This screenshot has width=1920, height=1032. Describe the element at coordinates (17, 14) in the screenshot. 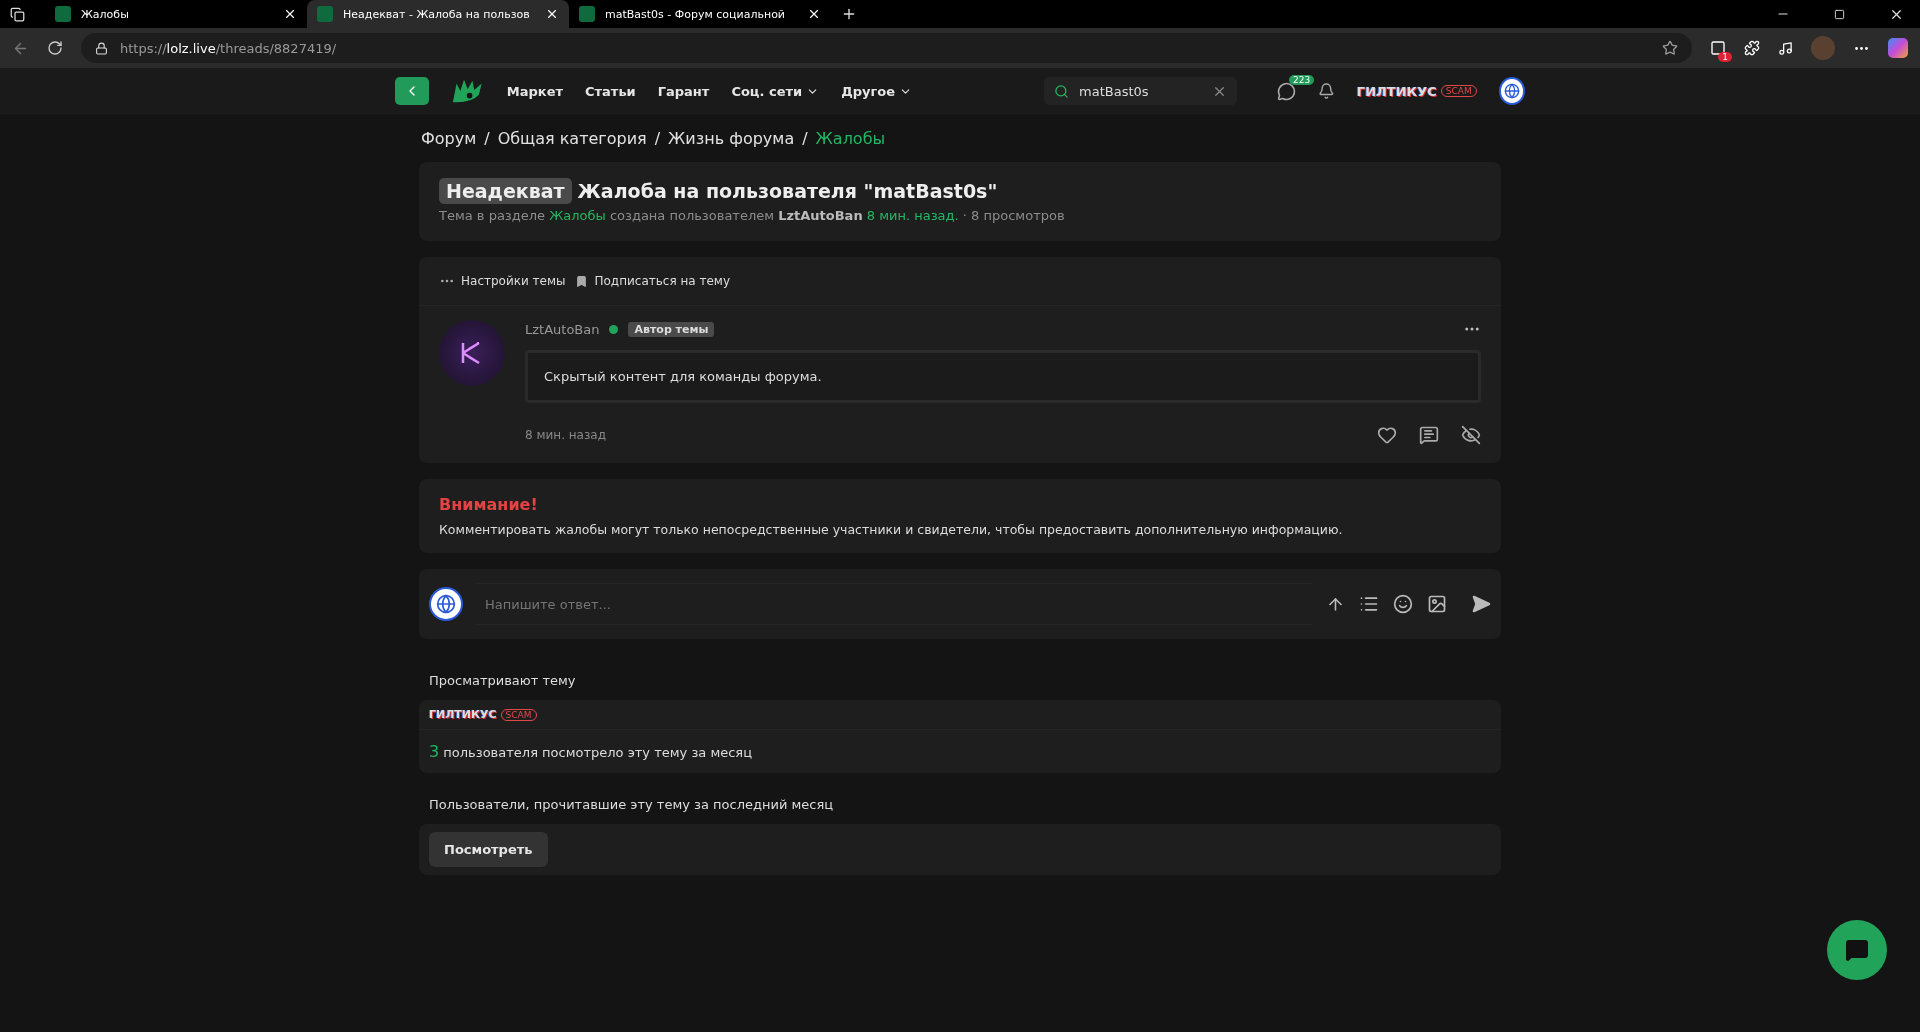

I see `workspaces-icon` at that location.